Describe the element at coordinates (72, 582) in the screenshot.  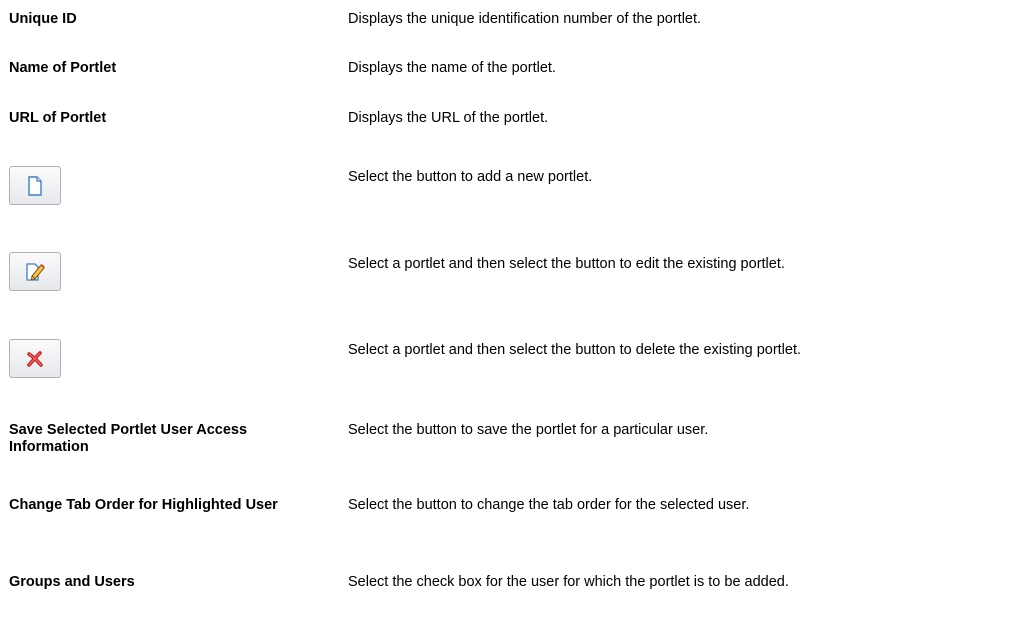
I see `term-groups-and-users: Groups and Users` at that location.